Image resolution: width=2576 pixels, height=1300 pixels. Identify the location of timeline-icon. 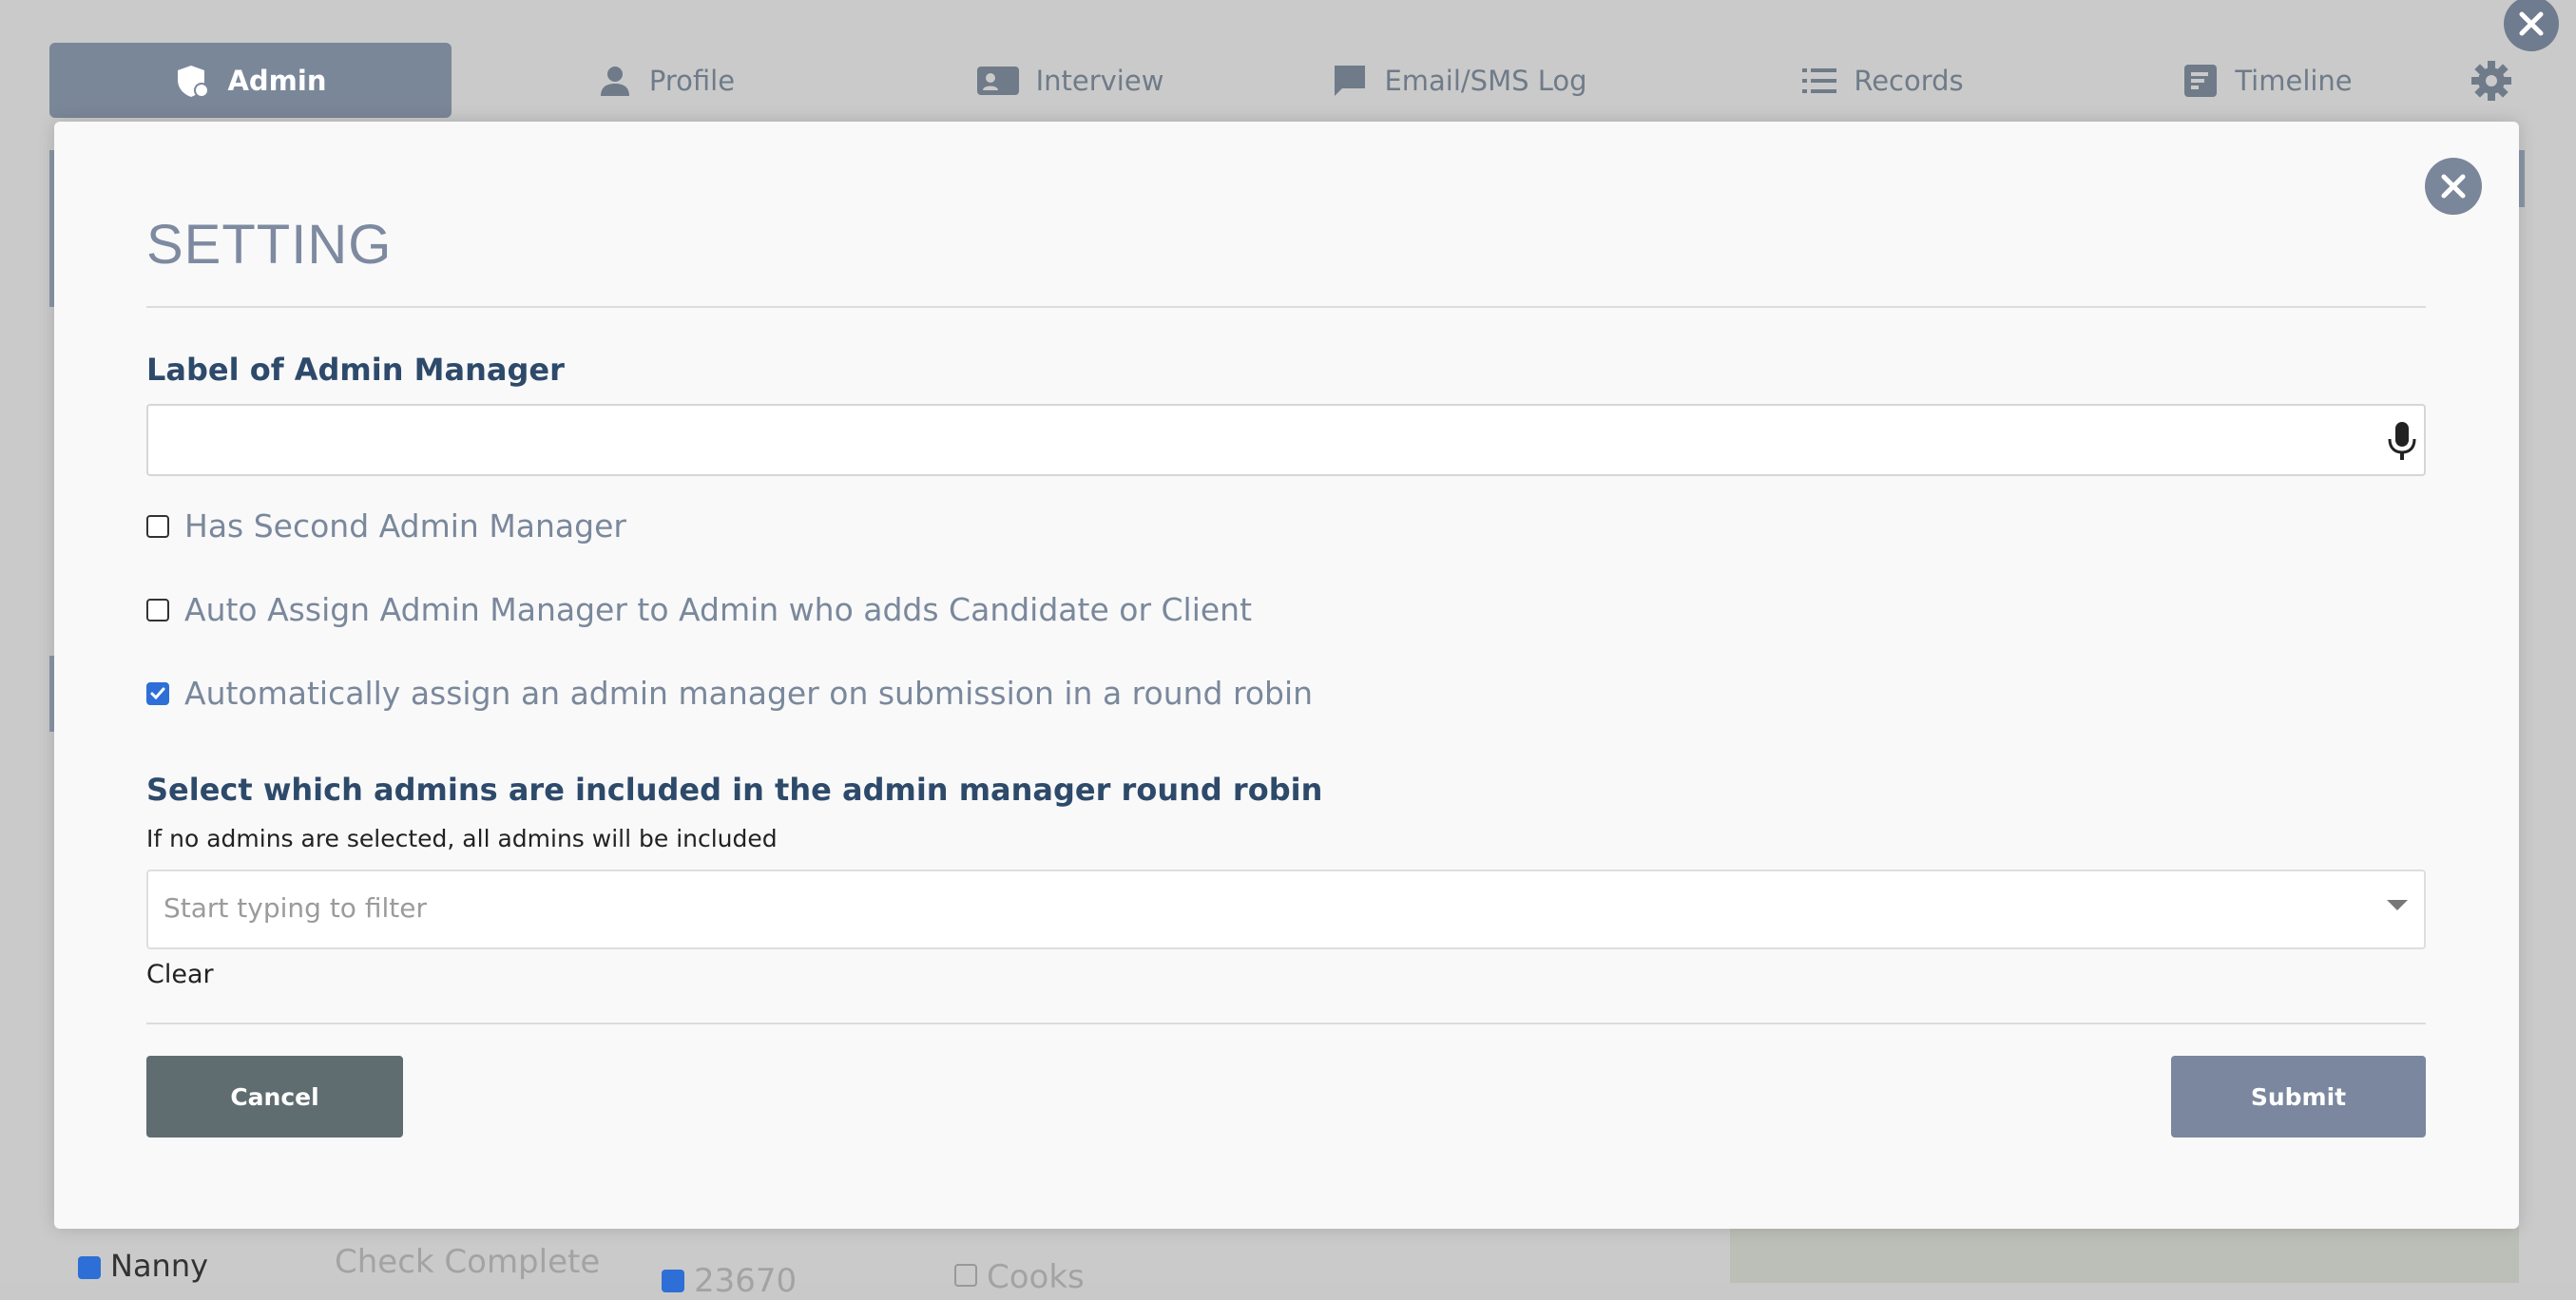
(2201, 80).